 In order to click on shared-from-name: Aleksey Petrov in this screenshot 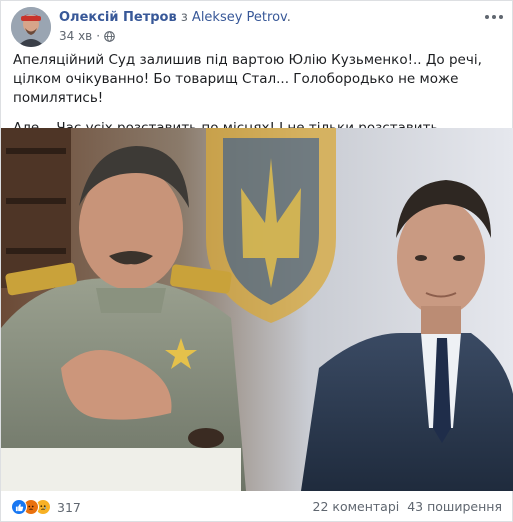, I will do `click(239, 17)`.